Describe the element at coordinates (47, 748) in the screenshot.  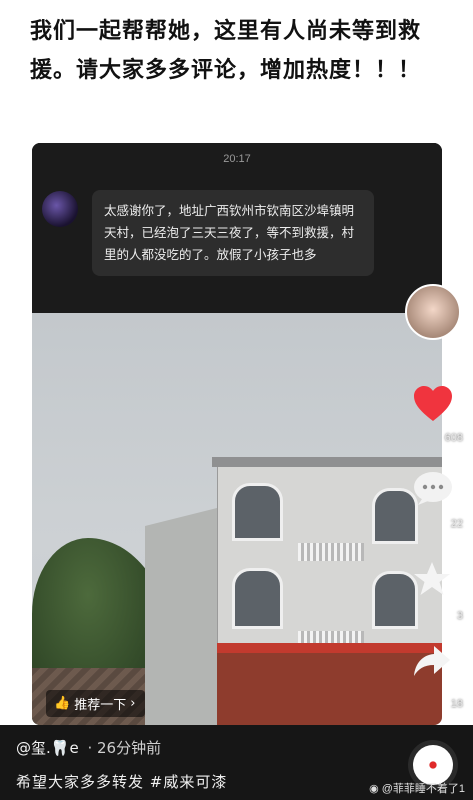
I see `author-name: @玺.🦷e` at that location.